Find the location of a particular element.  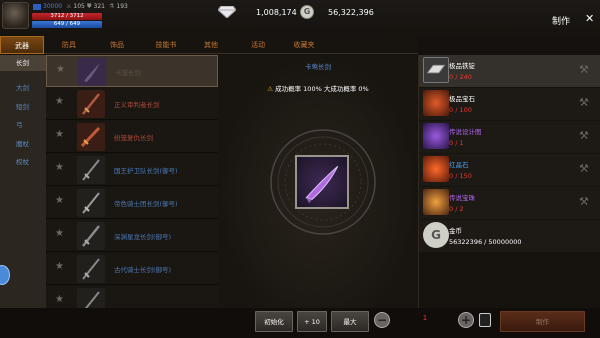

craft-button: 制作 is located at coordinates (542, 321).